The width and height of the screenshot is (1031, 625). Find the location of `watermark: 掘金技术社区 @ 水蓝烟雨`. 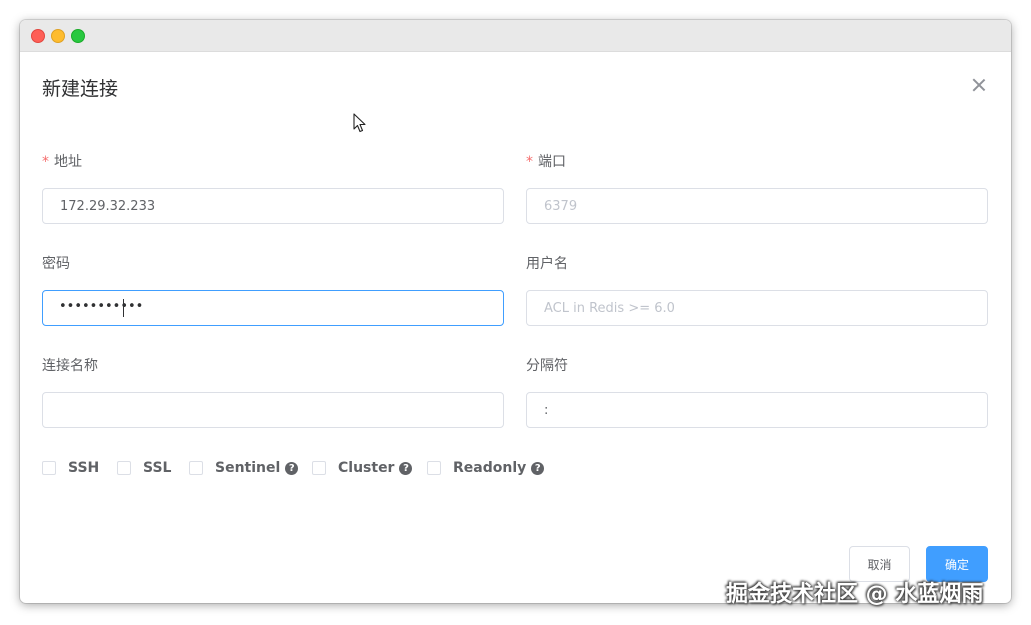

watermark: 掘金技术社区 @ 水蓝烟雨 is located at coordinates (855, 594).